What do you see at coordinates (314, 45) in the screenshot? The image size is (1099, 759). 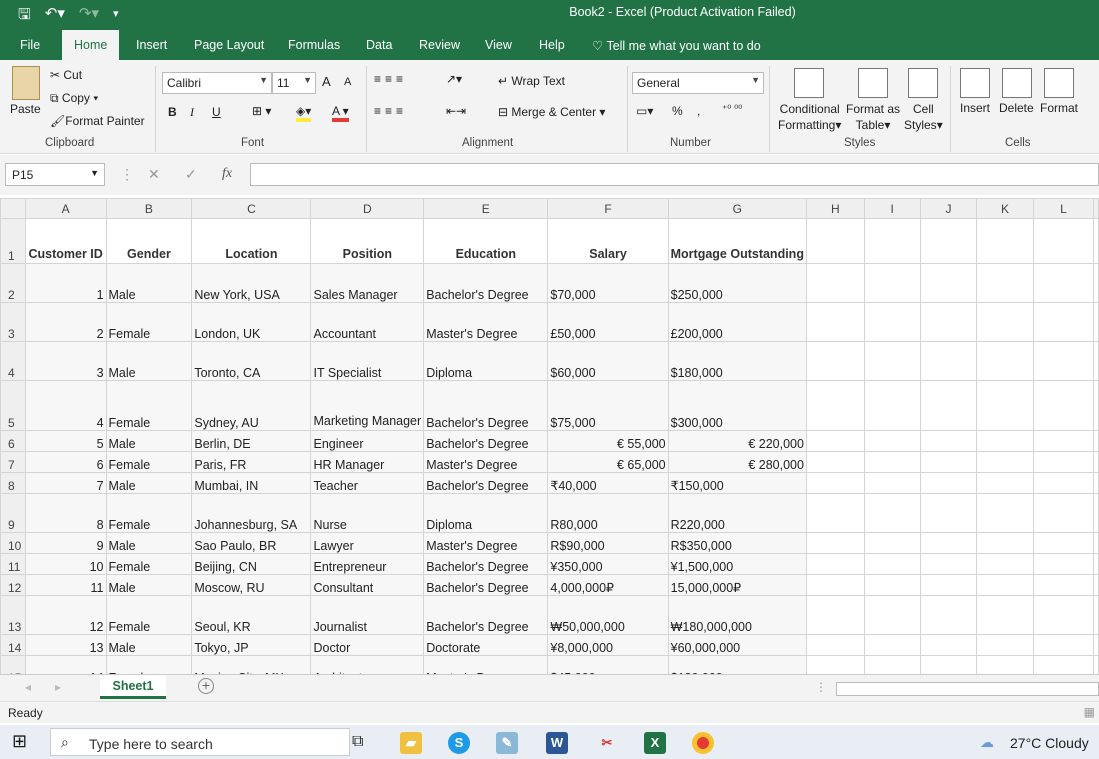 I see `tab-formulas: Formulas` at bounding box center [314, 45].